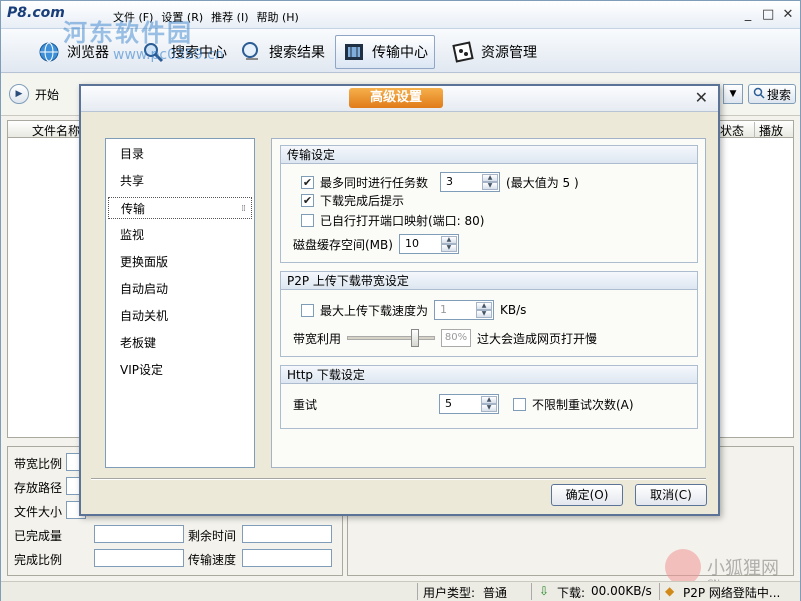 This screenshot has width=801, height=601. What do you see at coordinates (374, 310) in the screenshot?
I see `max-speed-label: 最大上传下载速度为` at bounding box center [374, 310].